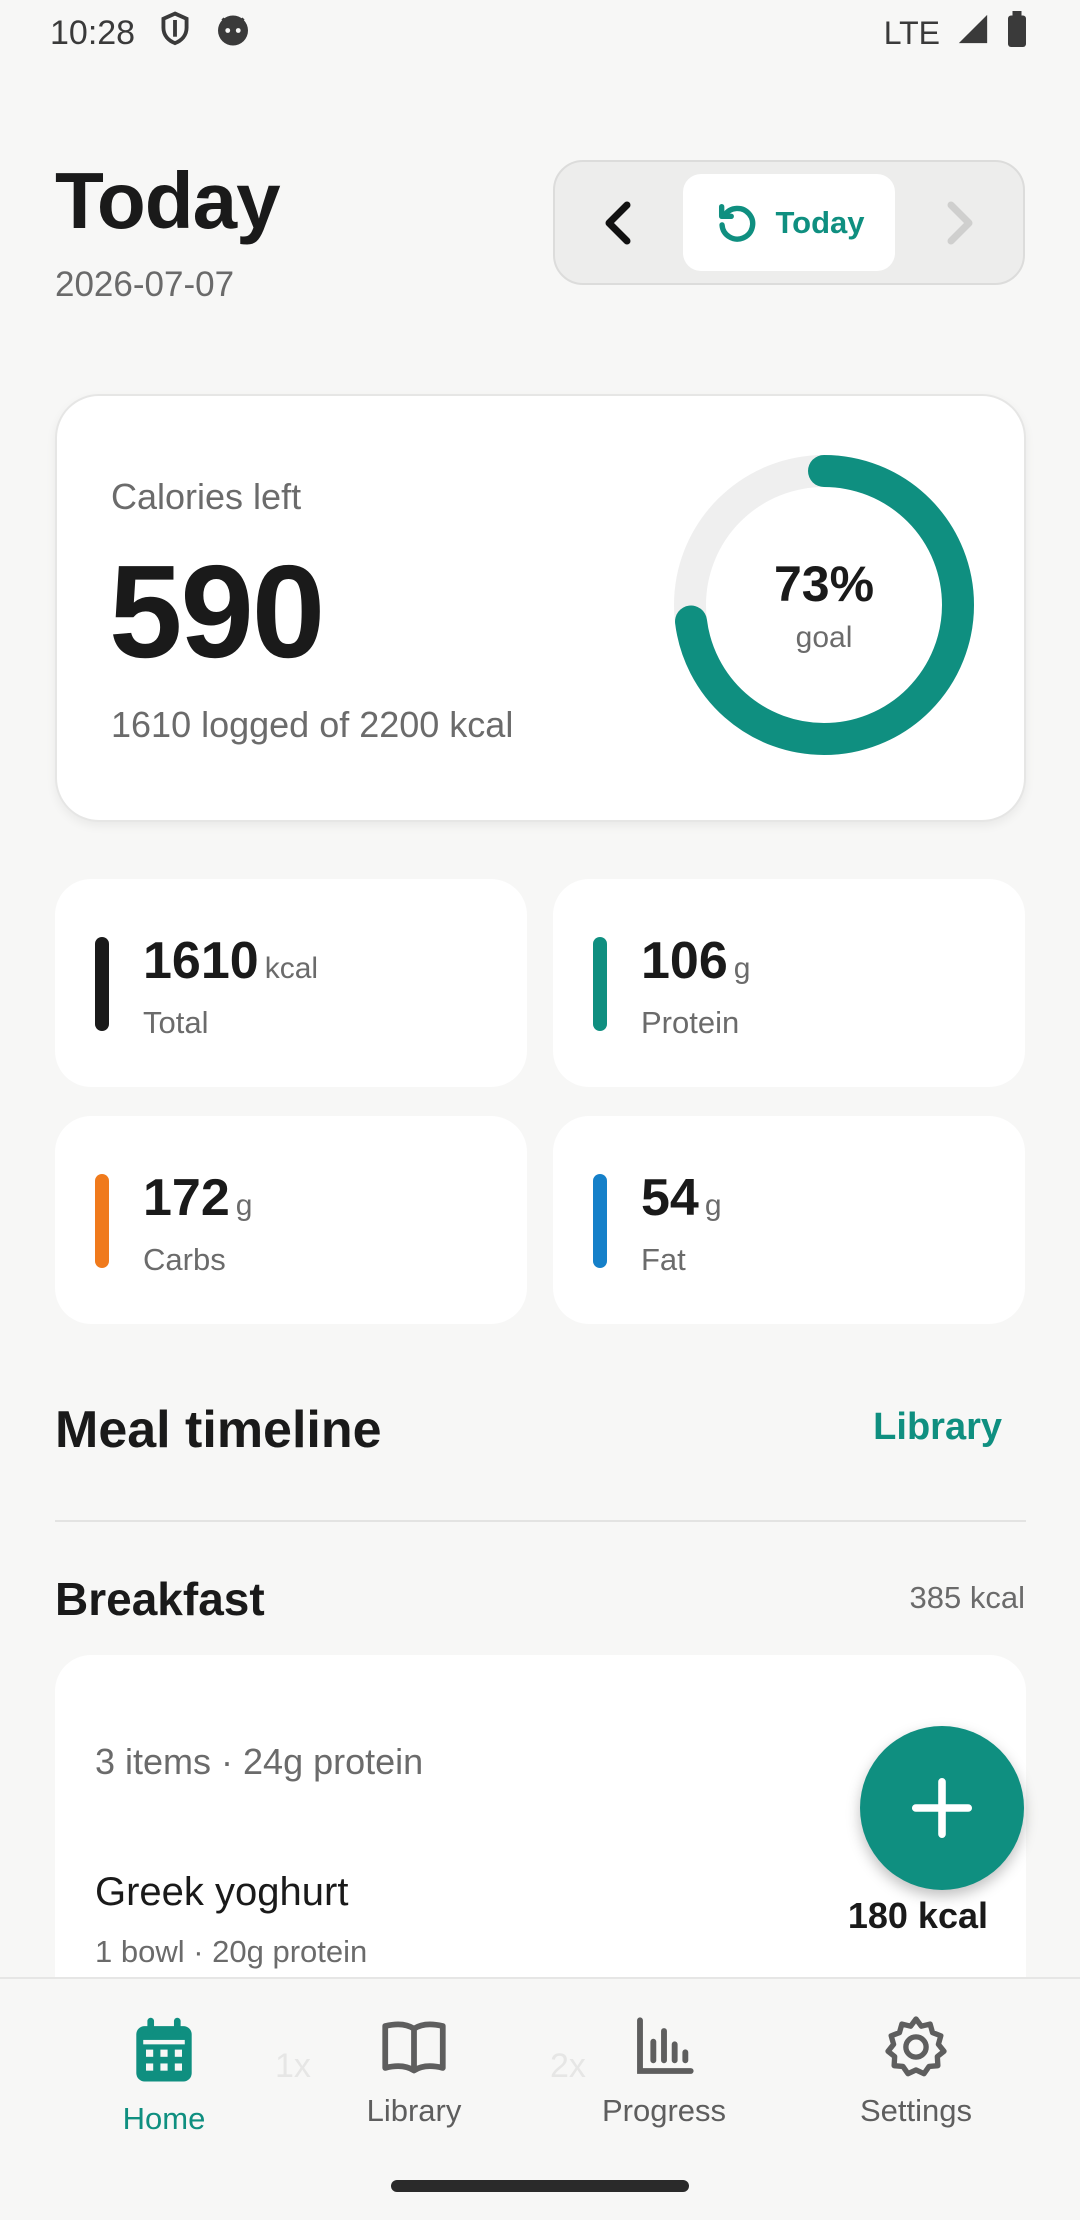 The height and width of the screenshot is (2220, 1080). Describe the element at coordinates (663, 1259) in the screenshot. I see `stat-label: Fat` at that location.